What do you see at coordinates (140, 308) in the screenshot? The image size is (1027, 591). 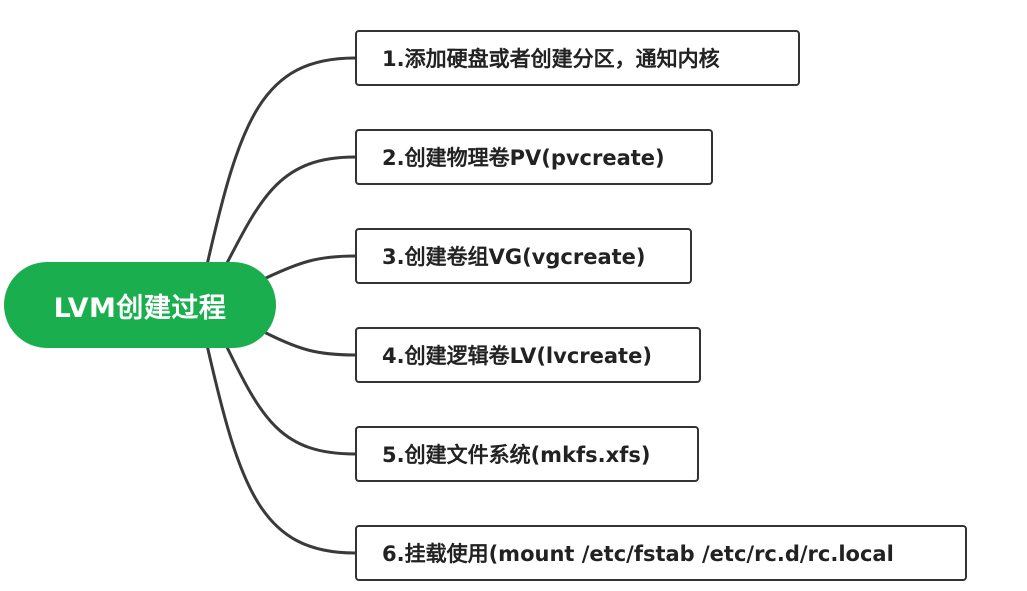 I see `root-node-label: LVM创建过程` at bounding box center [140, 308].